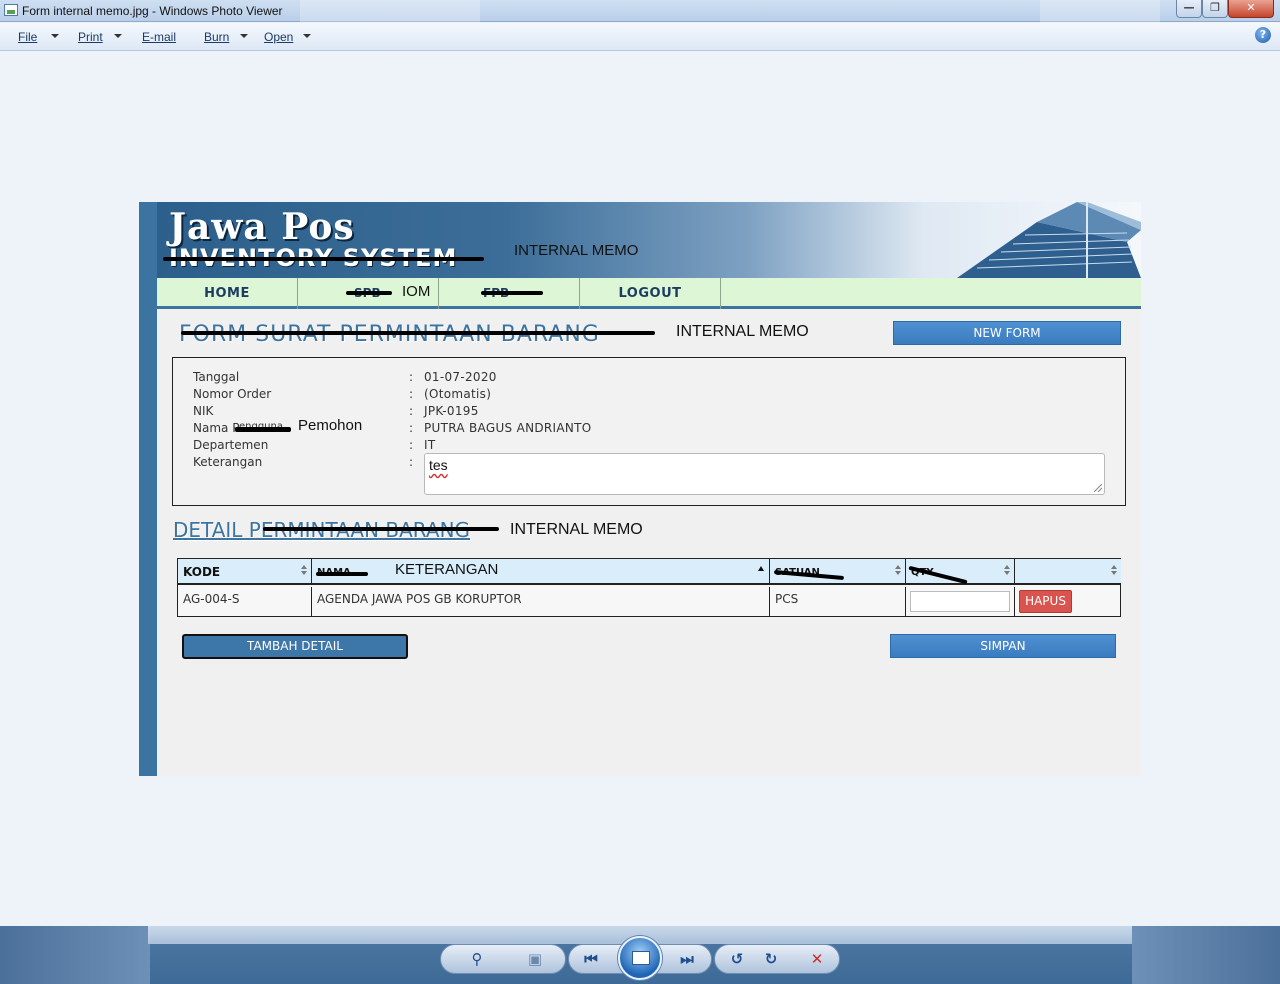  I want to click on main-nav: HOME SPB IOM FPB LOGOUT, so click(649, 293).